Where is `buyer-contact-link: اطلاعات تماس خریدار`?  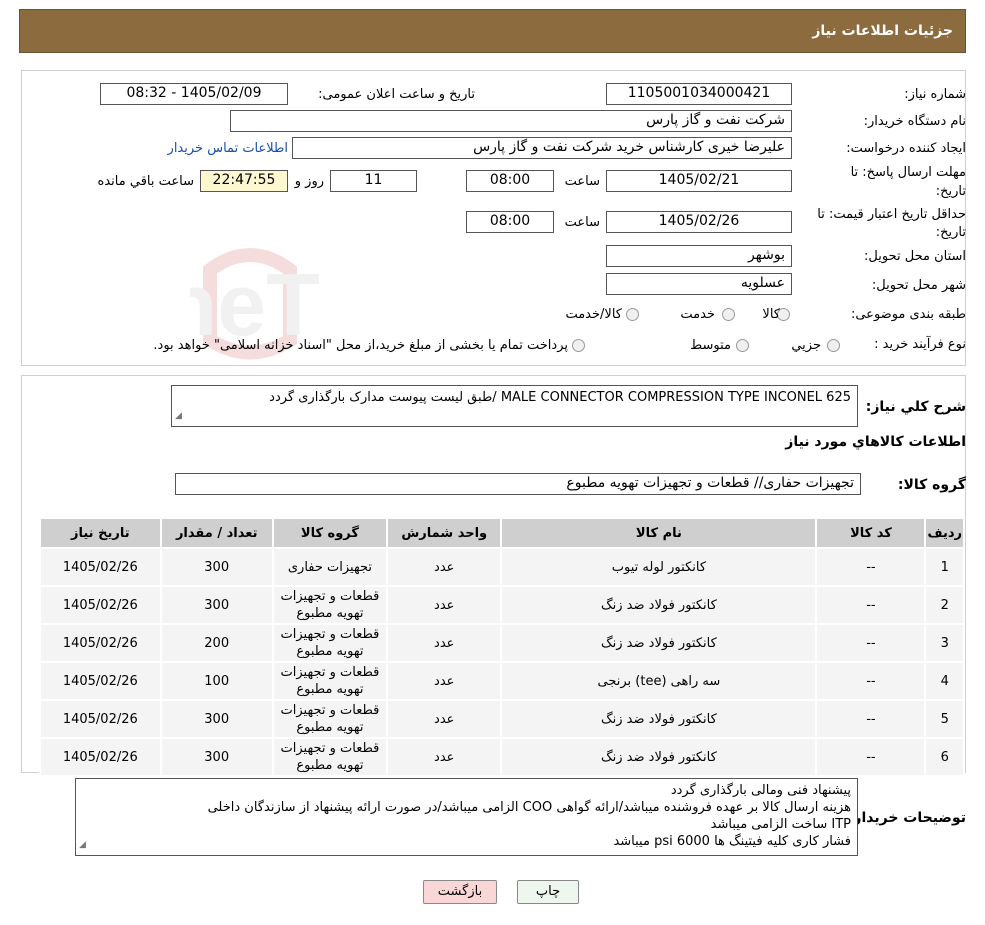
buyer-contact-link: اطلاعات تماس خریدار is located at coordinates (228, 148).